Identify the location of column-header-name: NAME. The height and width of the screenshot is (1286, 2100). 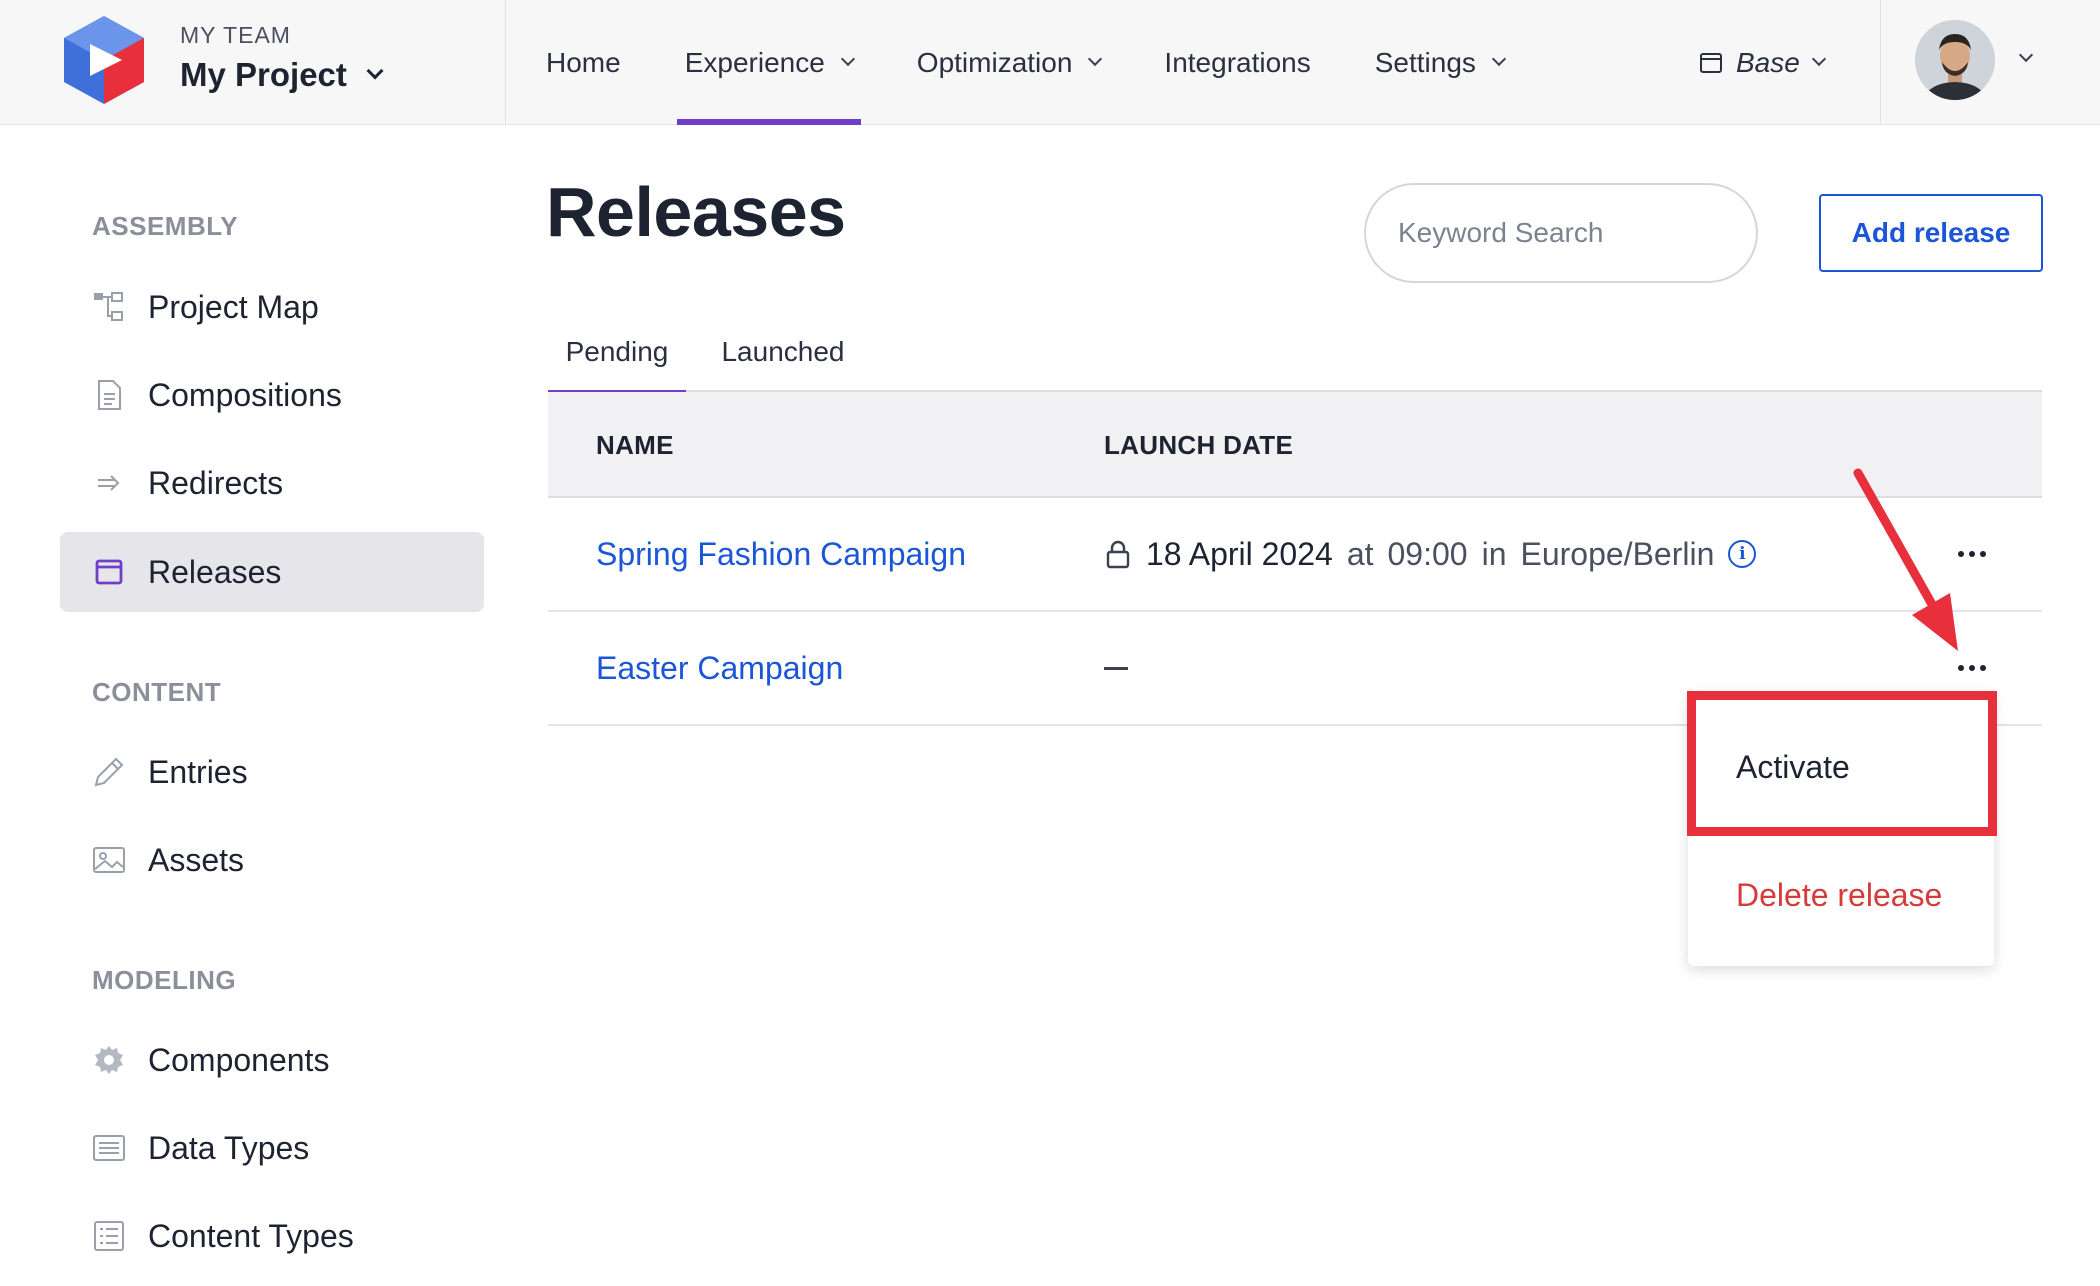
(635, 444).